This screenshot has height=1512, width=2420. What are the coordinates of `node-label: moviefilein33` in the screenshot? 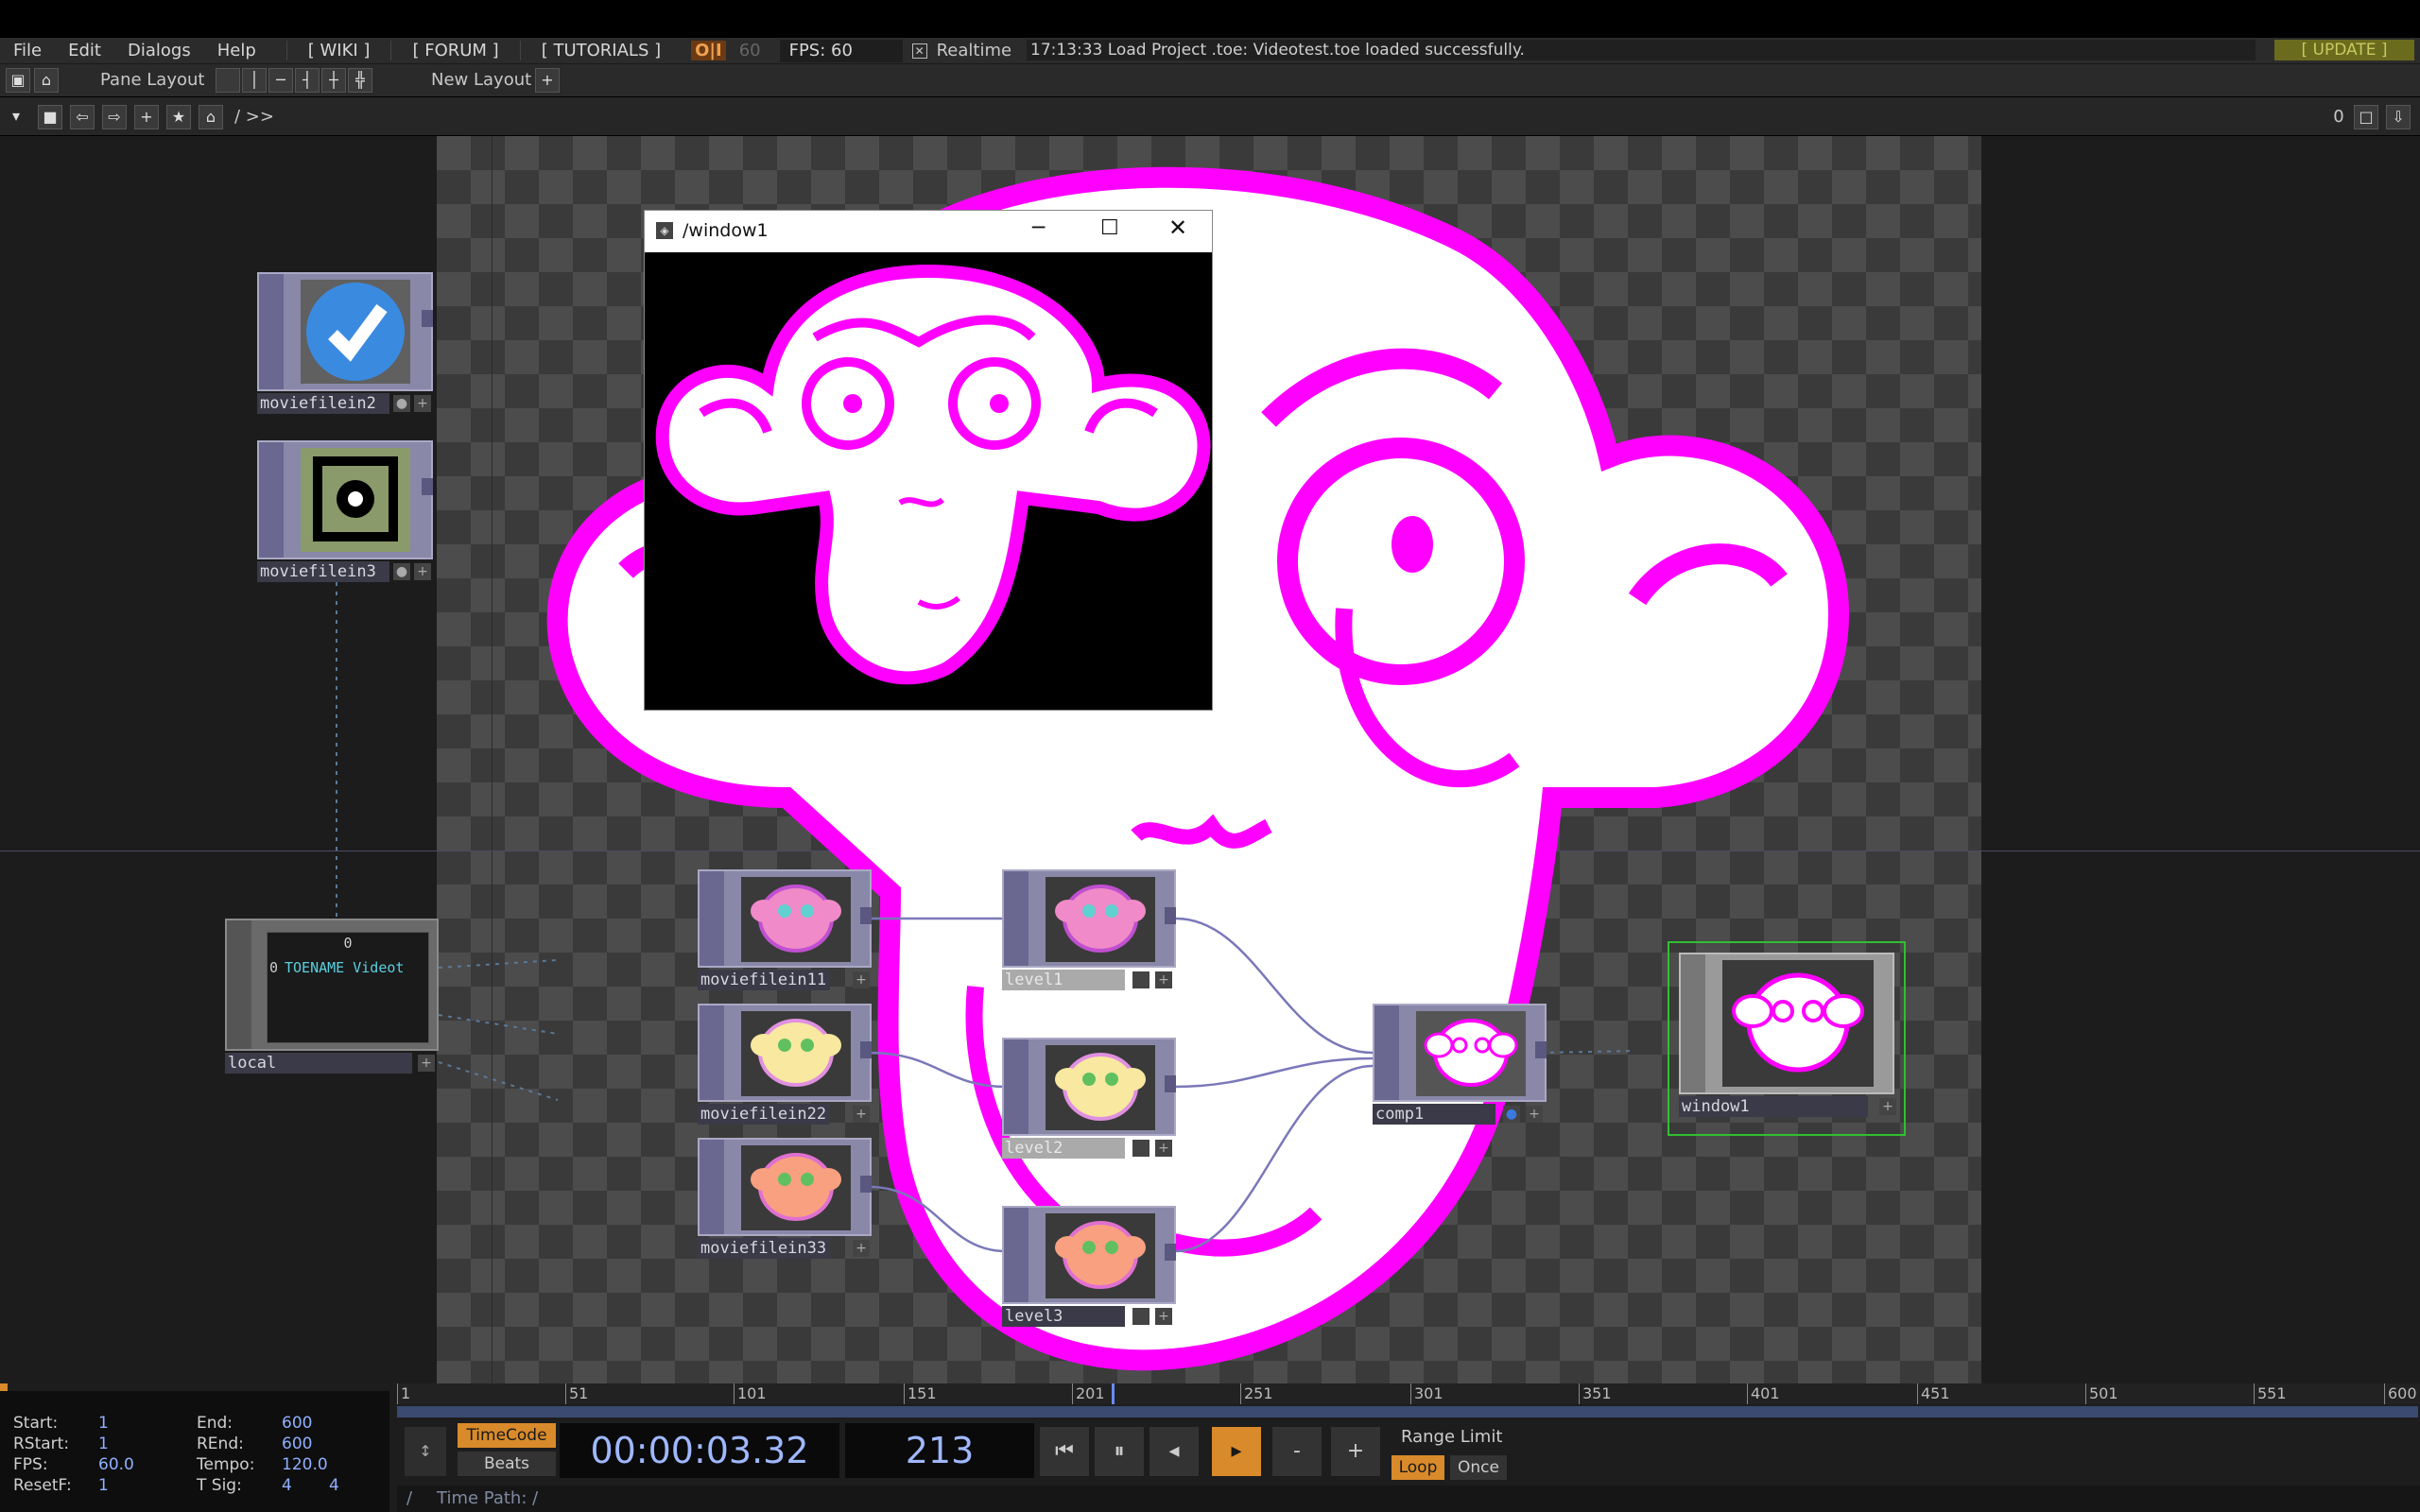 It's located at (764, 1248).